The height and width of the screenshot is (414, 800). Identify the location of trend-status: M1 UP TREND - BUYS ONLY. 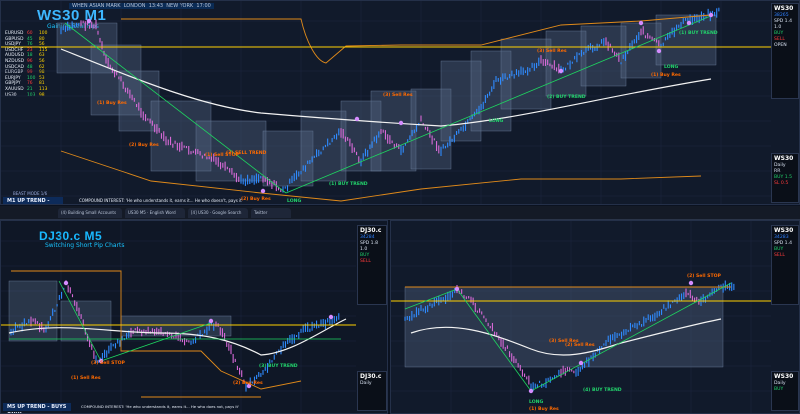
(33, 200).